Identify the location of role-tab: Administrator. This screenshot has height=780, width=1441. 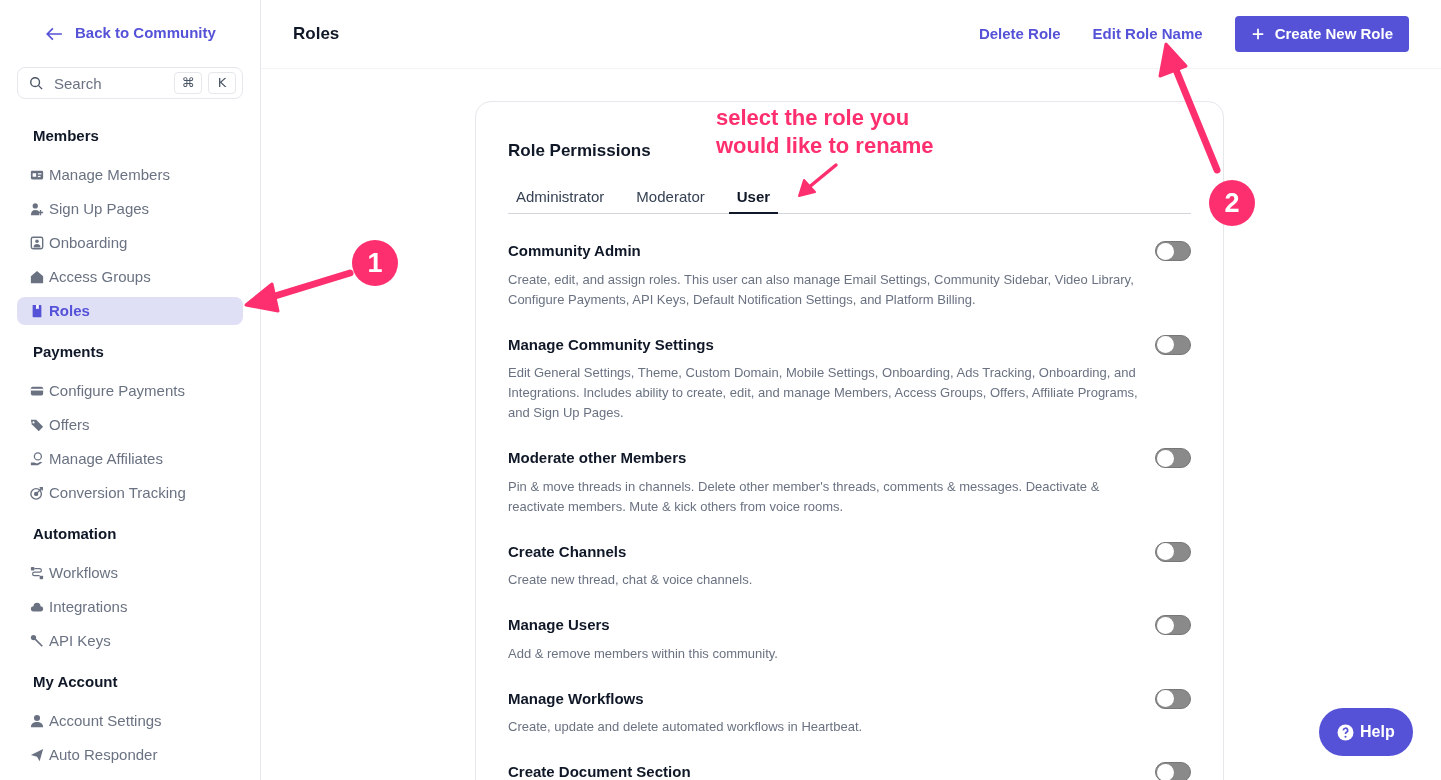
(560, 198).